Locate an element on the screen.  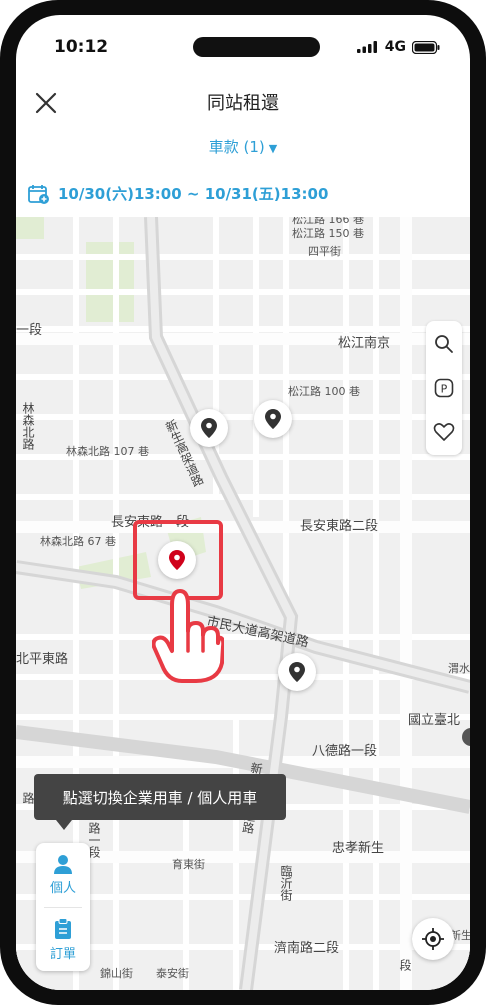
svg-text: P is located at coordinates (444, 389).